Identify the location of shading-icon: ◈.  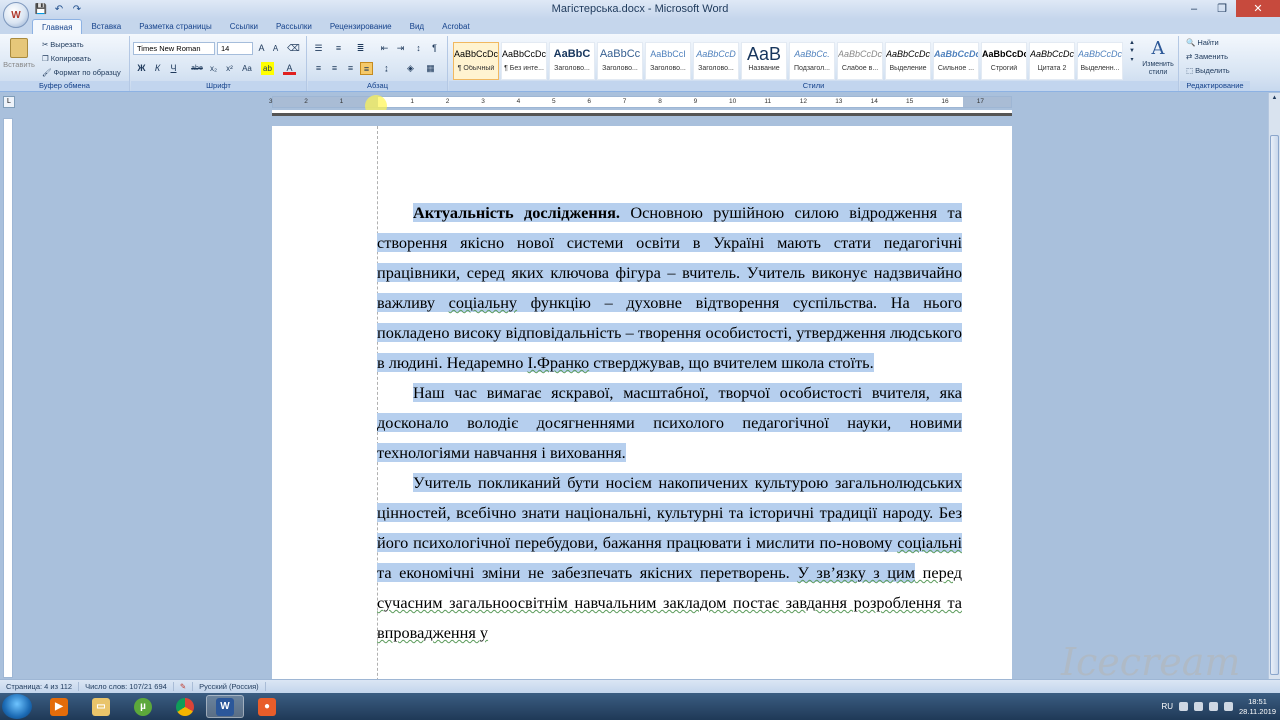
(410, 68).